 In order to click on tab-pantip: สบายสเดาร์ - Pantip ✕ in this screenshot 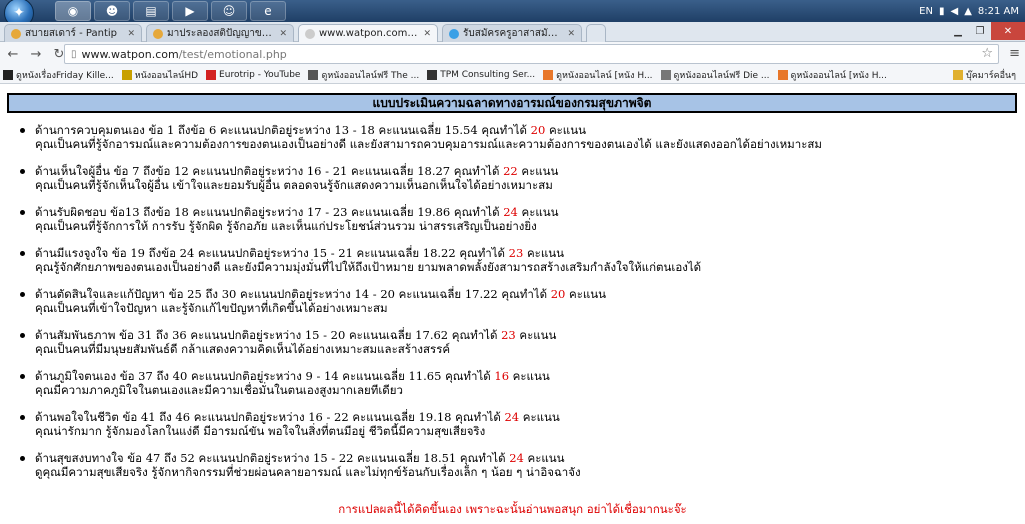, I will do `click(73, 33)`.